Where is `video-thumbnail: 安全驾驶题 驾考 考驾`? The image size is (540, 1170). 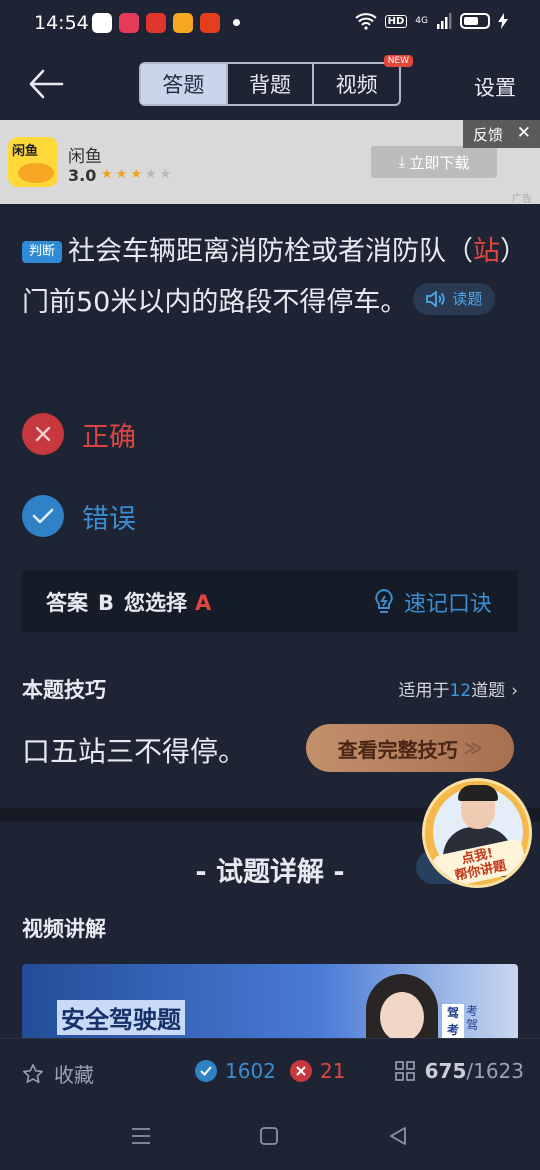 video-thumbnail: 安全驾驶题 驾考 考驾 is located at coordinates (270, 1004).